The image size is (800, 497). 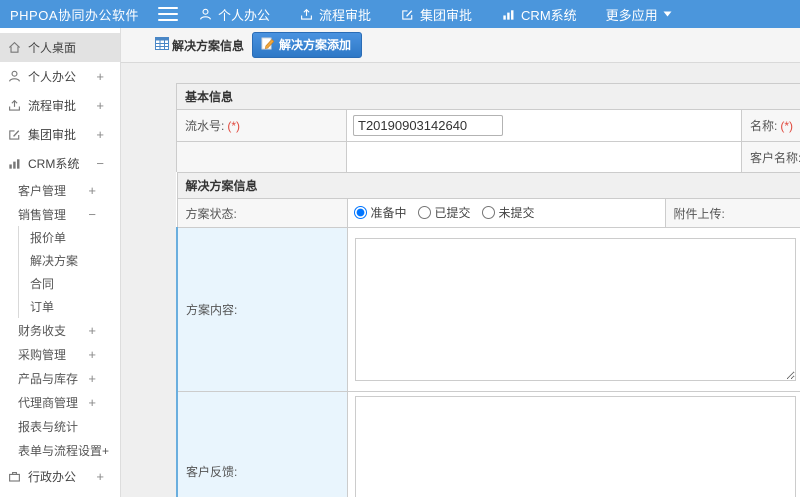 I want to click on sidebar-item-contract: 合同, so click(x=69, y=283).